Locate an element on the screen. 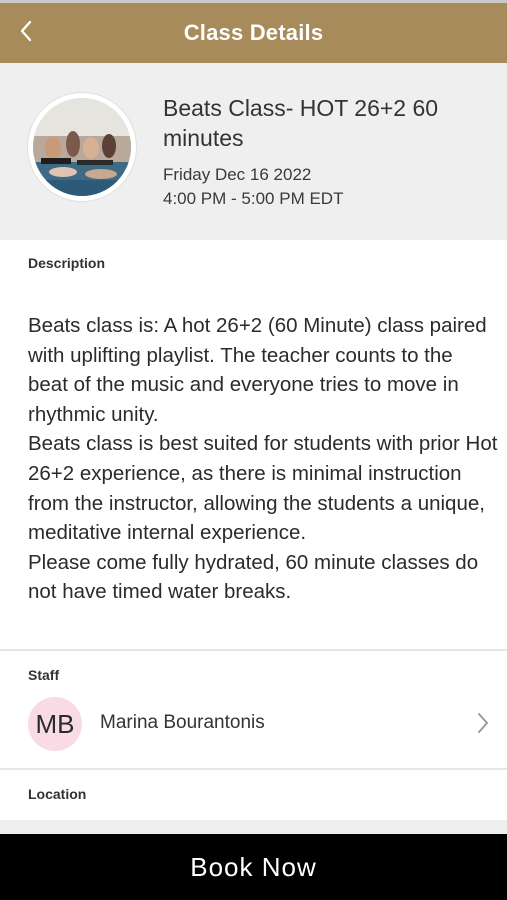  description-label: Description is located at coordinates (67, 263).